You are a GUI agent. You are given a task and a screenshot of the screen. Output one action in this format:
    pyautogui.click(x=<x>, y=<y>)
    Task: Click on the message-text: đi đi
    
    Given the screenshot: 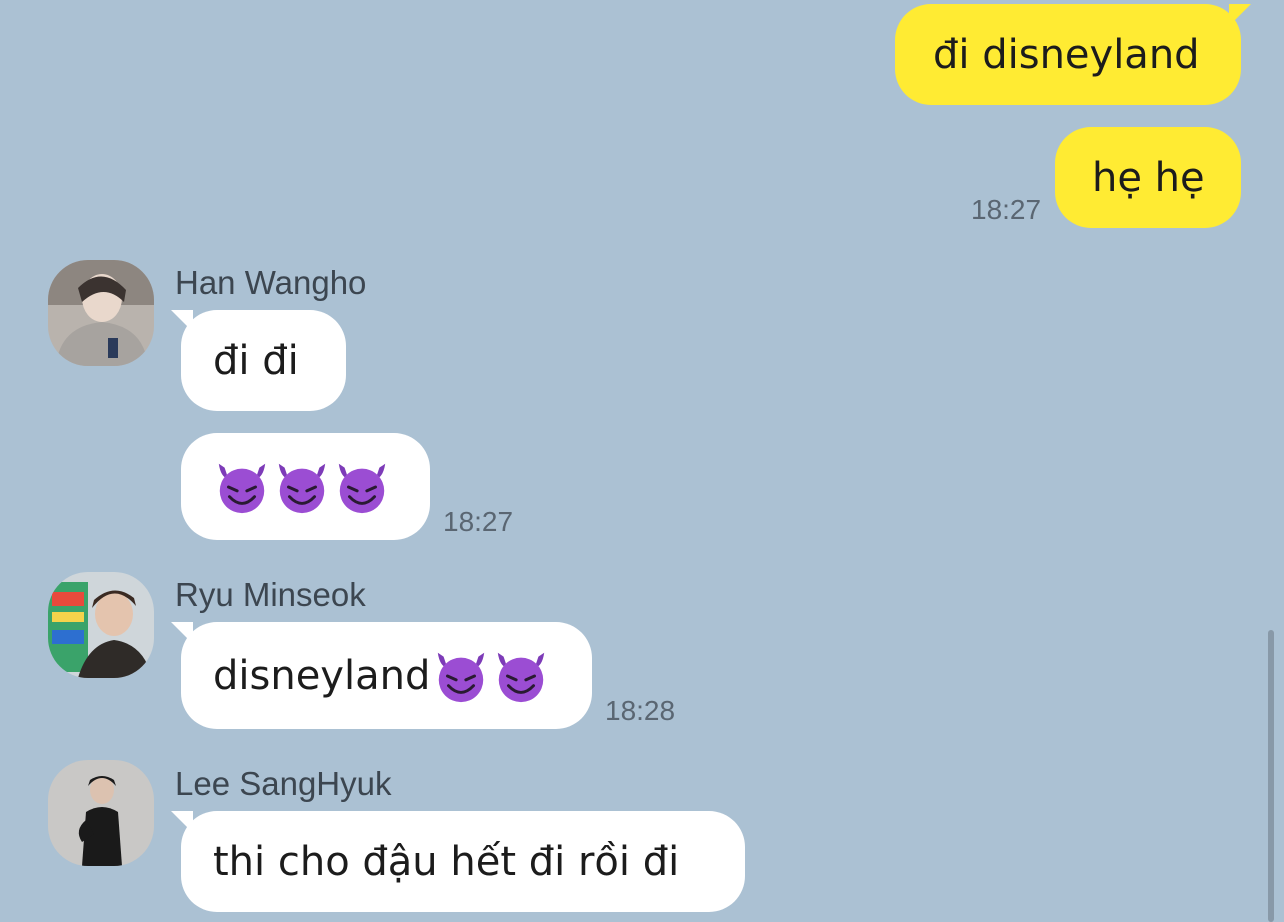 What is the action you would take?
    pyautogui.click(x=256, y=360)
    